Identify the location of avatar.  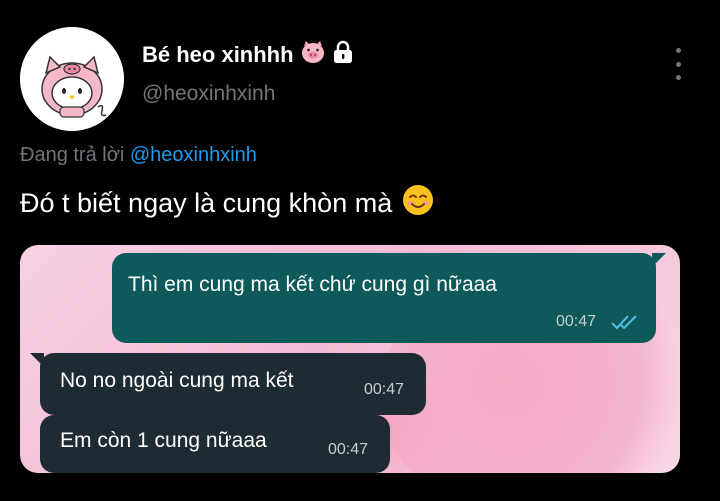
(72, 79).